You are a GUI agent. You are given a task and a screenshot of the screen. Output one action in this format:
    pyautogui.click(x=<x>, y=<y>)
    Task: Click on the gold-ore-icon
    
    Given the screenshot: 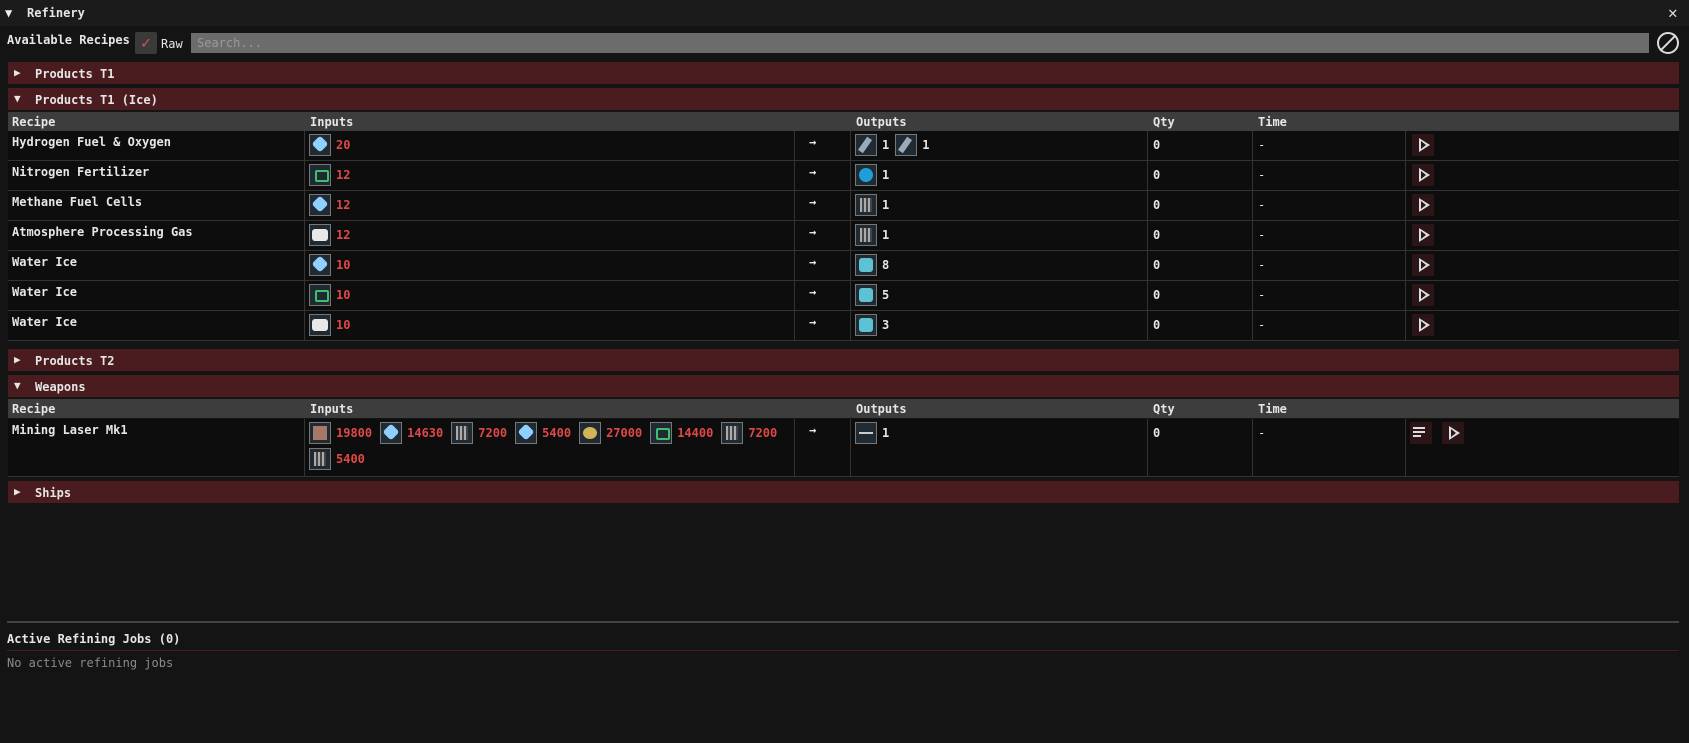 What is the action you would take?
    pyautogui.click(x=590, y=433)
    